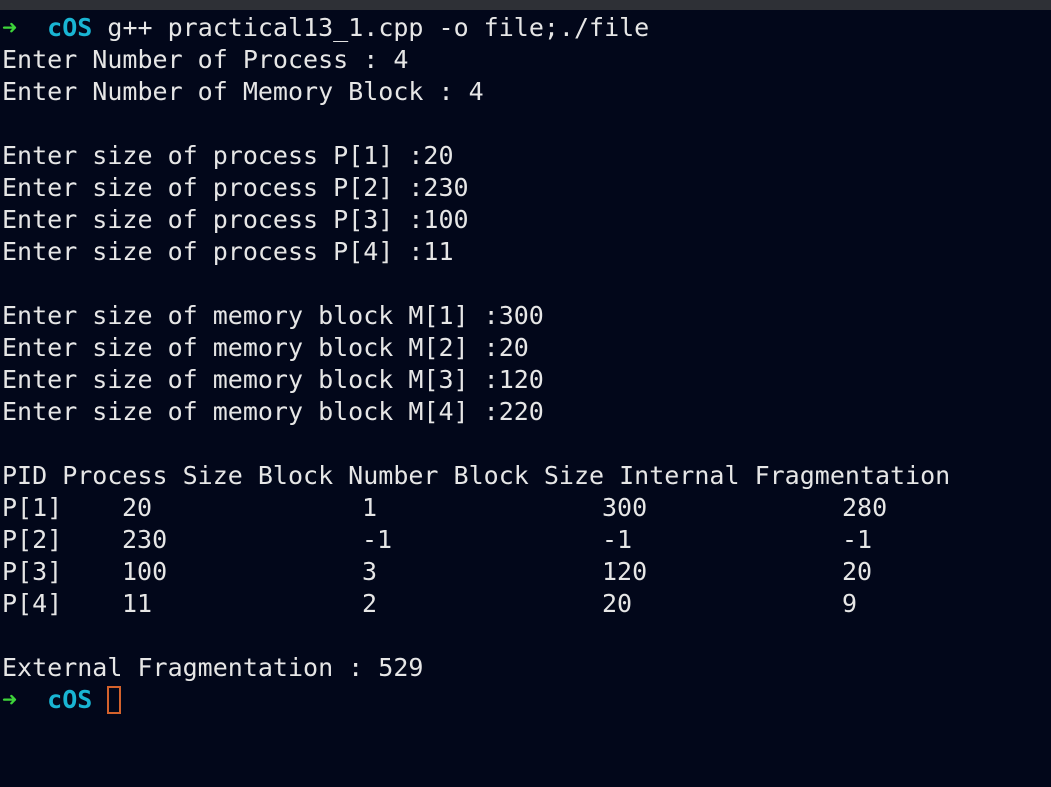  What do you see at coordinates (857, 571) in the screenshot?
I see `internal-fragmentation-cell: 20` at bounding box center [857, 571].